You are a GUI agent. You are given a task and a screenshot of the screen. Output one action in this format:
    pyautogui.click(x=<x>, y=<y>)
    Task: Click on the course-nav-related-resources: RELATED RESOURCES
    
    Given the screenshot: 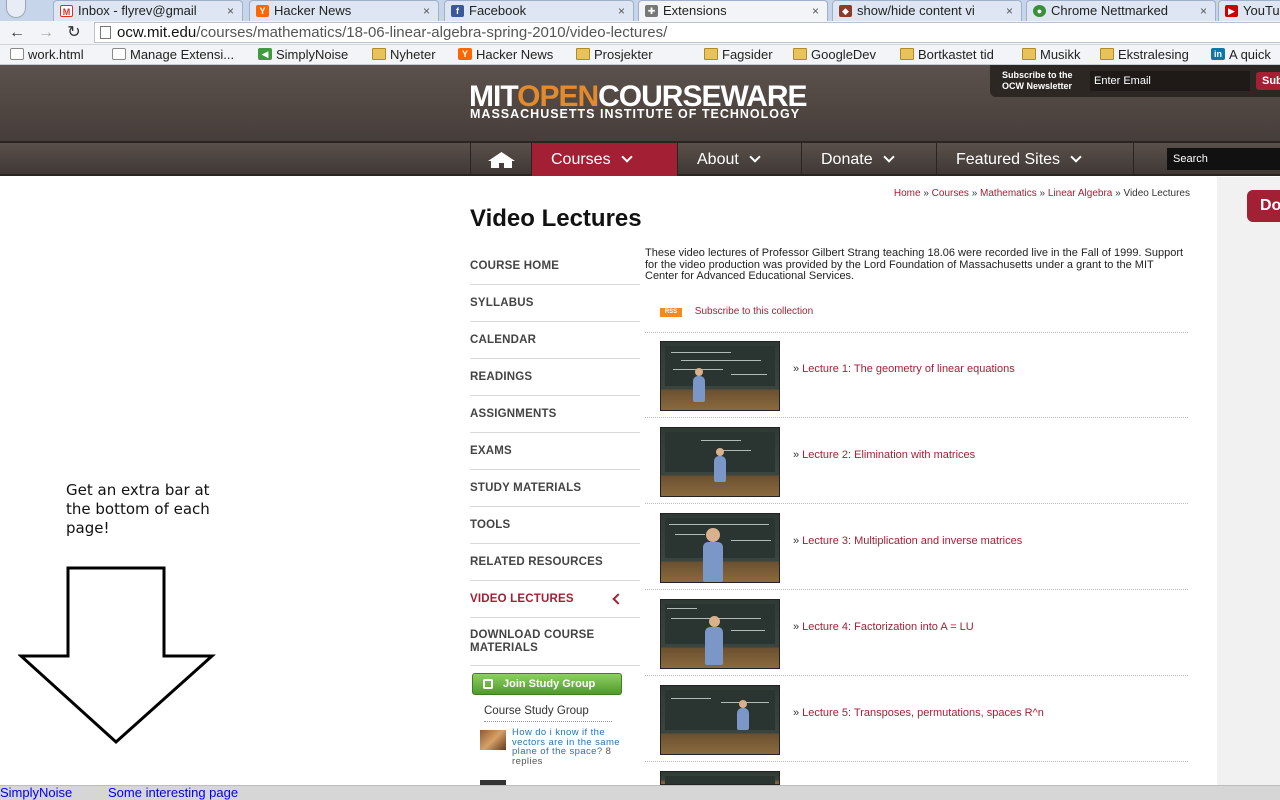 What is the action you would take?
    pyautogui.click(x=555, y=562)
    